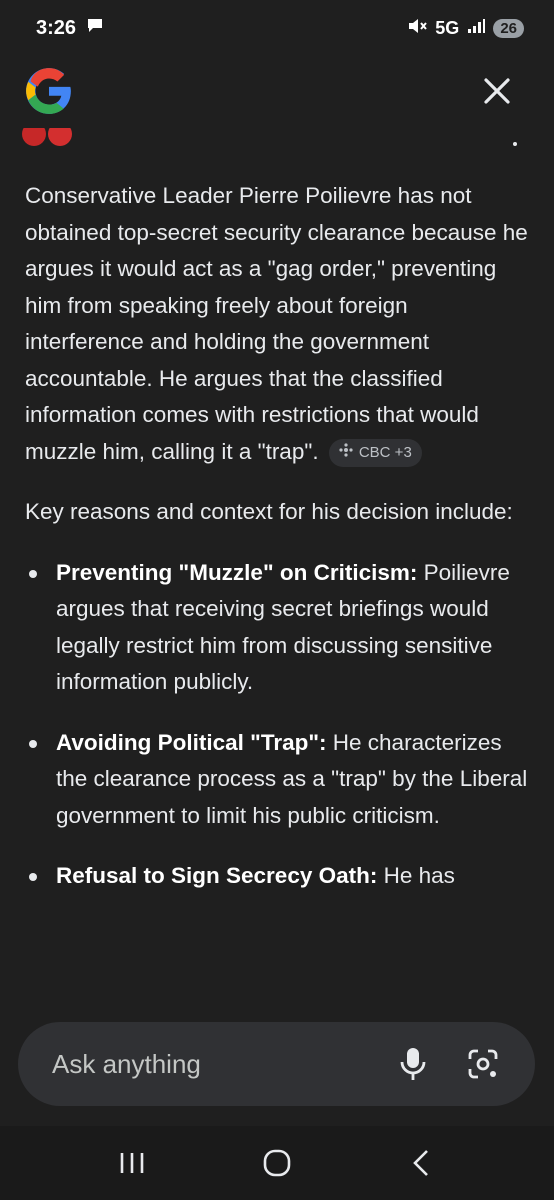  What do you see at coordinates (385, 452) in the screenshot?
I see `source-chip-label: CBC +3` at bounding box center [385, 452].